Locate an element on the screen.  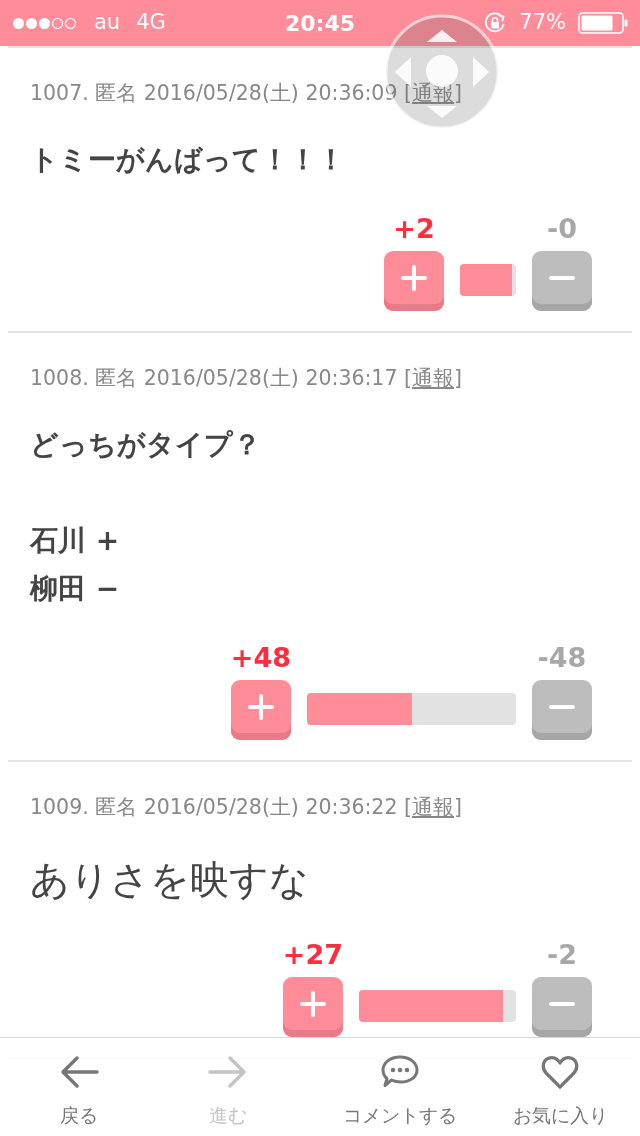
battery-percent: 77% is located at coordinates (542, 23).